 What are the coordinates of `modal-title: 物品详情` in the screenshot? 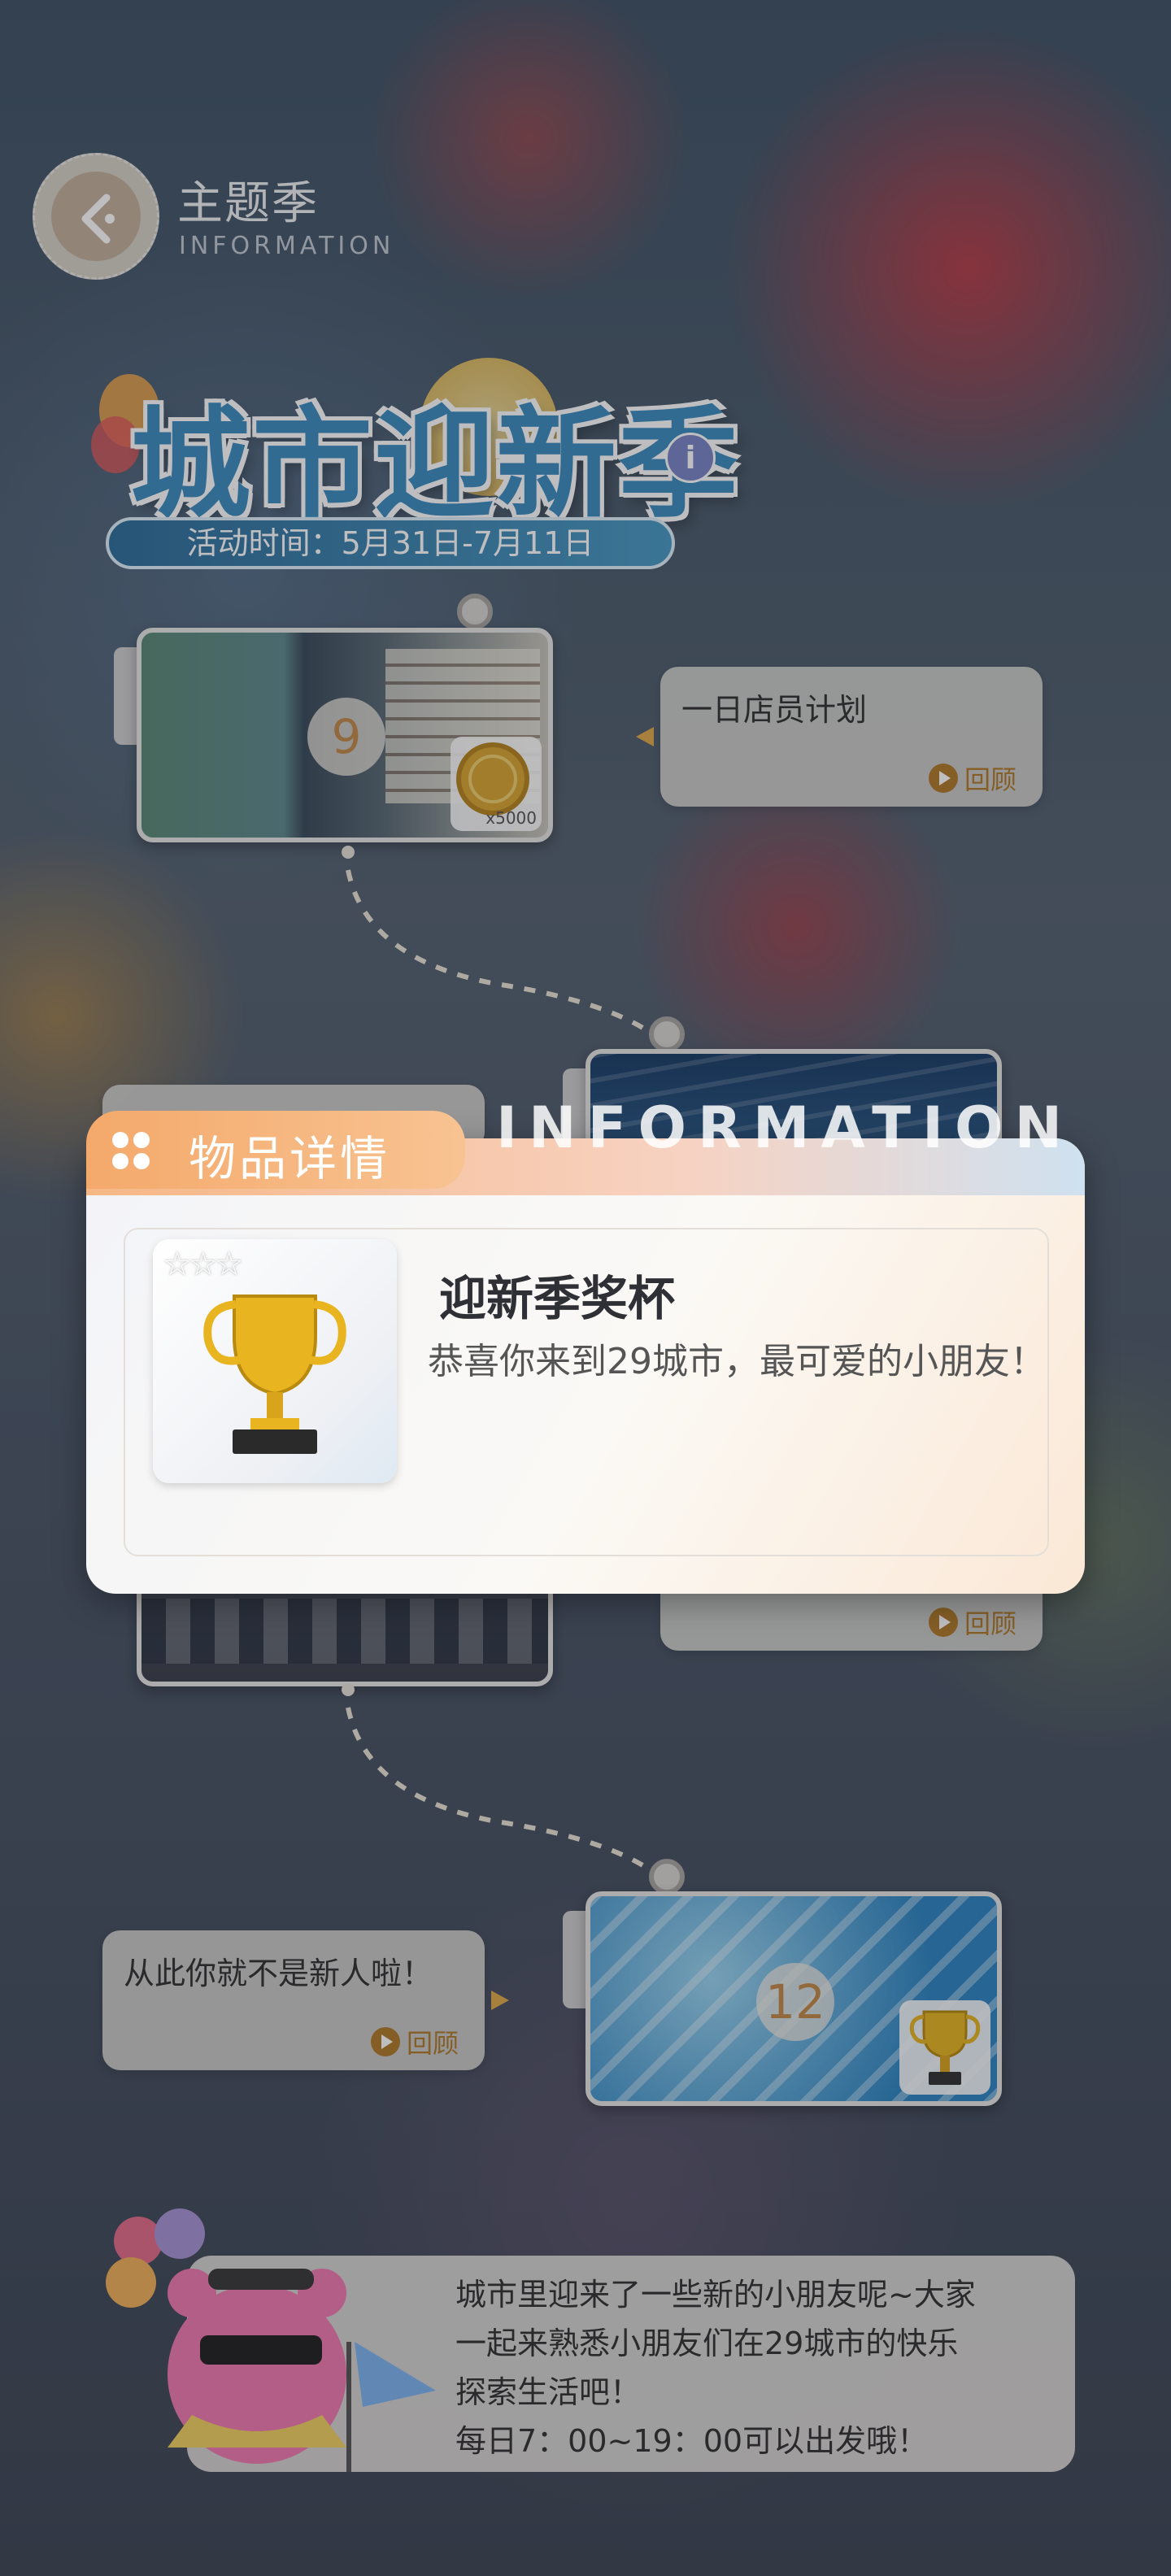 It's located at (290, 1159).